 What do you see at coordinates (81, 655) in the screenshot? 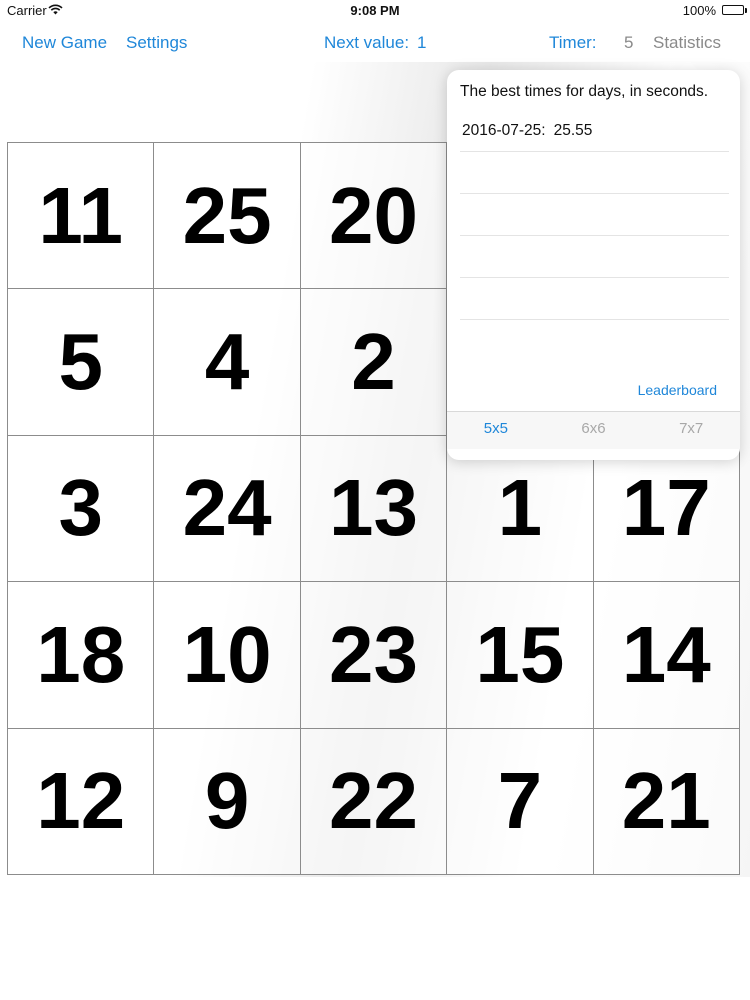
I see `grid-cell: 18` at bounding box center [81, 655].